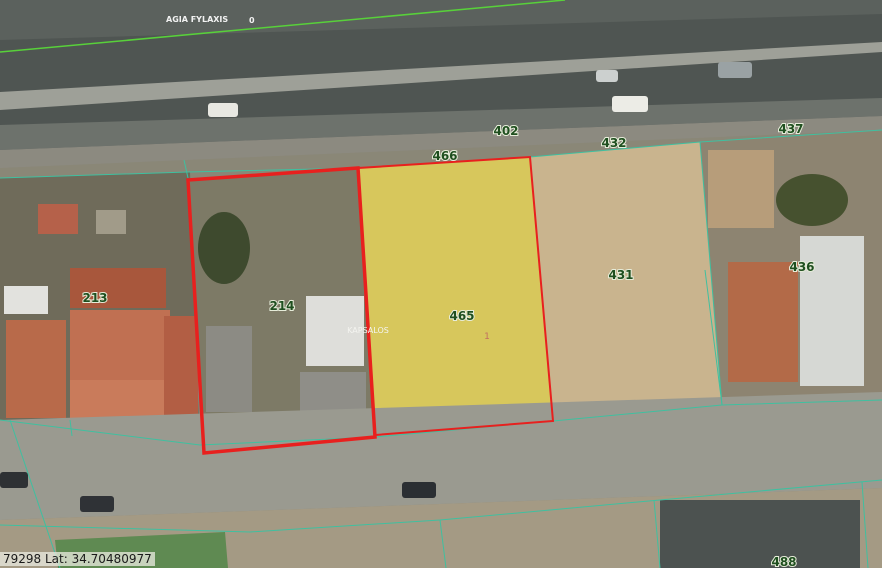 The height and width of the screenshot is (568, 882). Describe the element at coordinates (790, 129) in the screenshot. I see `parcel-437-label: 437` at that location.